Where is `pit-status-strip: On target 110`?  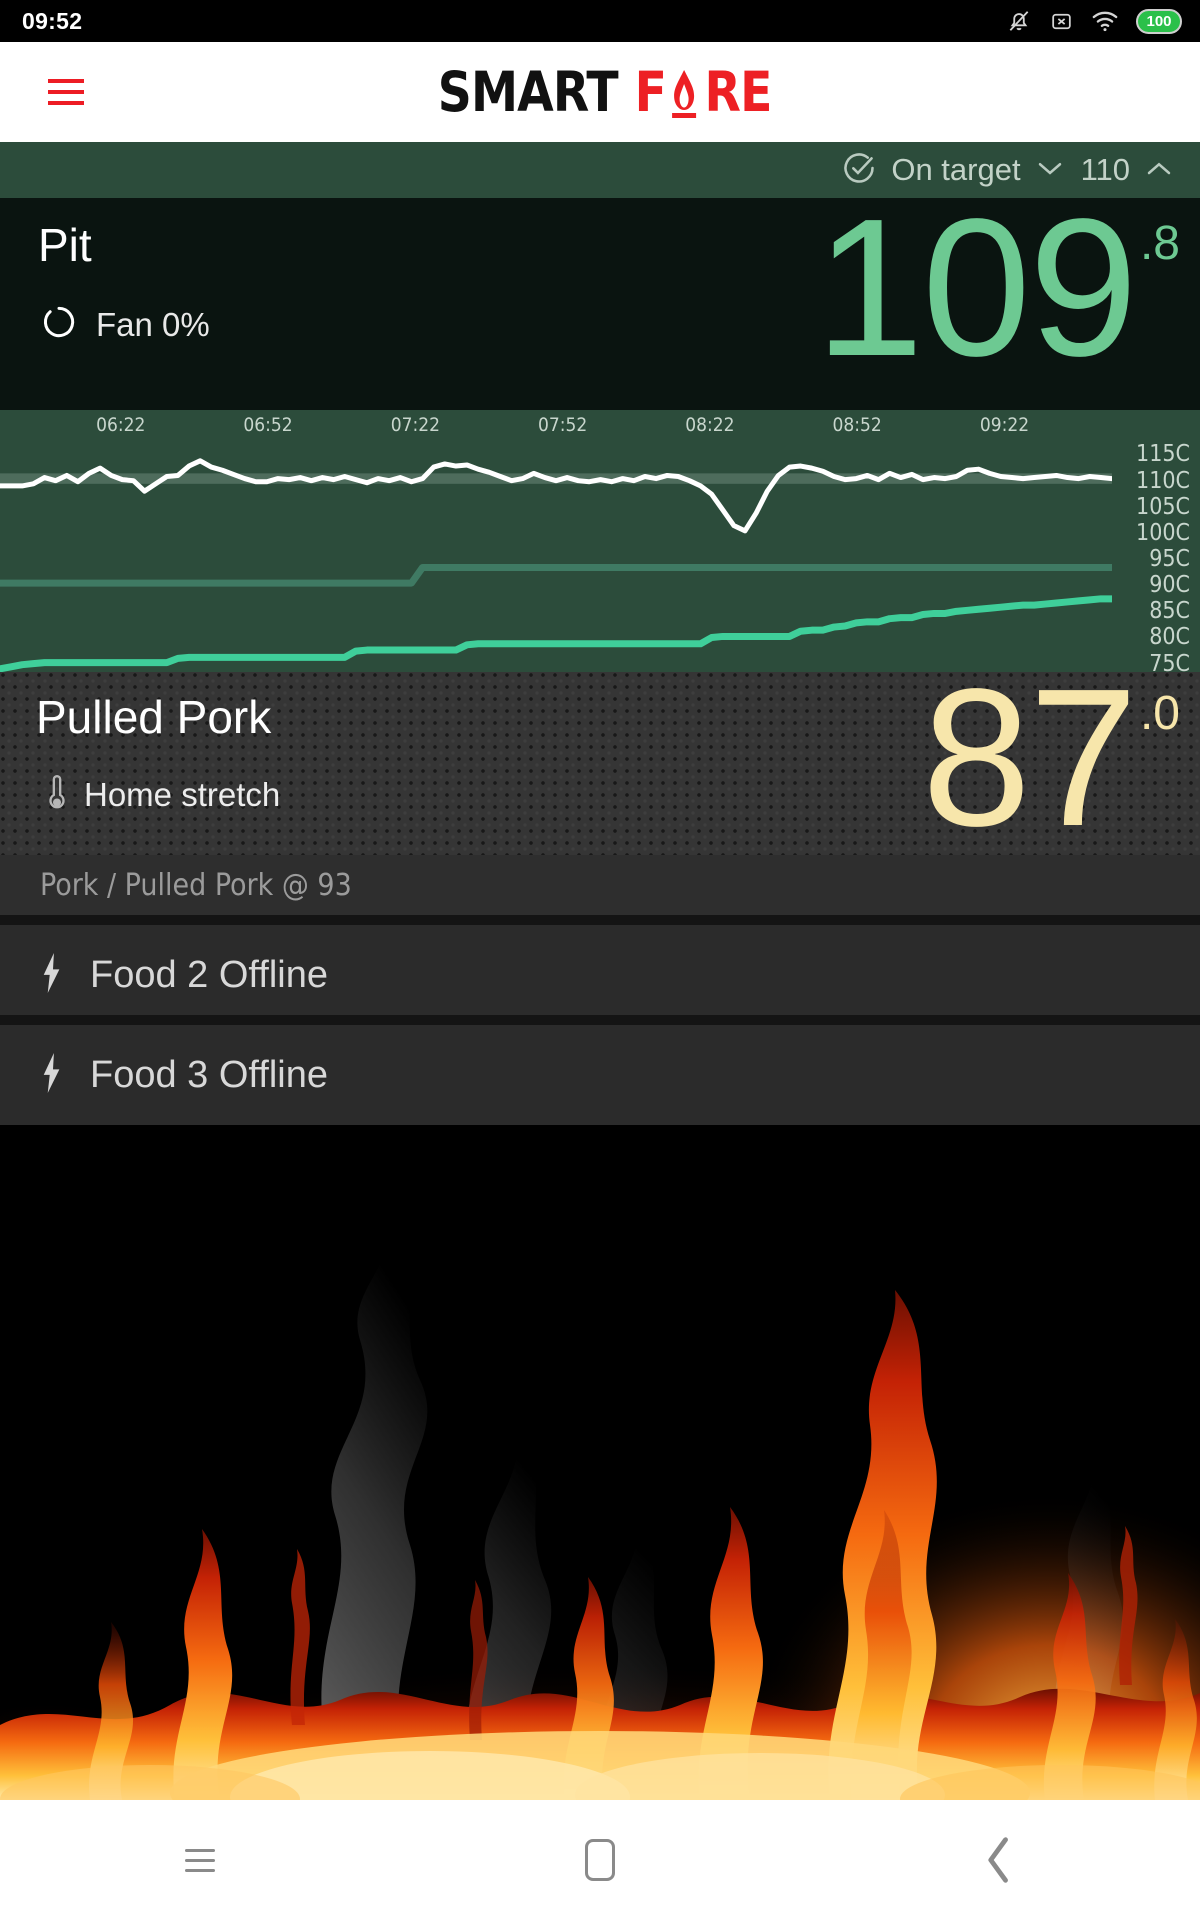 pit-status-strip: On target 110 is located at coordinates (600, 170).